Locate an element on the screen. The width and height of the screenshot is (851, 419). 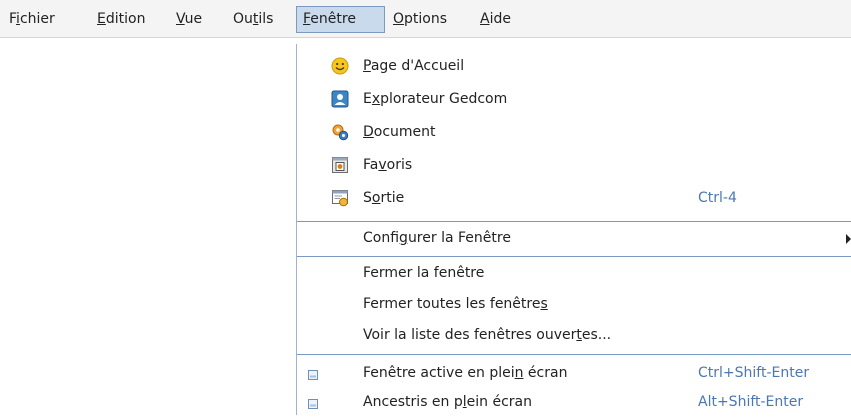
person-card-icon is located at coordinates (340, 99).